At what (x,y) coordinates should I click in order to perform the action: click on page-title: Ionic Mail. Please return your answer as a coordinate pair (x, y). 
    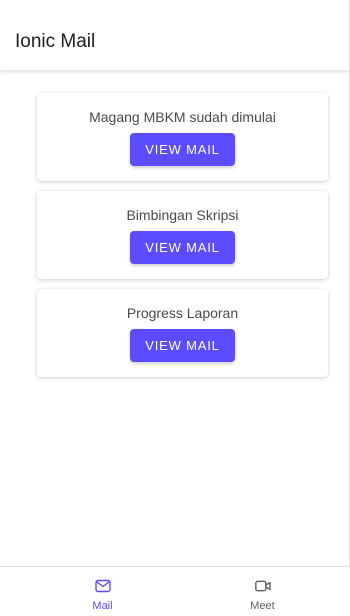
    Looking at the image, I should click on (55, 41).